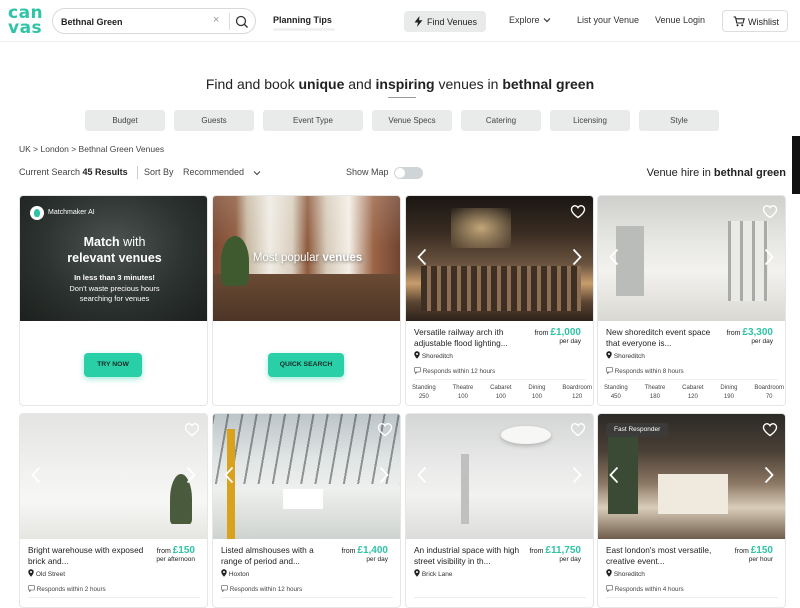 The image size is (800, 608). I want to click on clear-search-icon: ×, so click(216, 20).